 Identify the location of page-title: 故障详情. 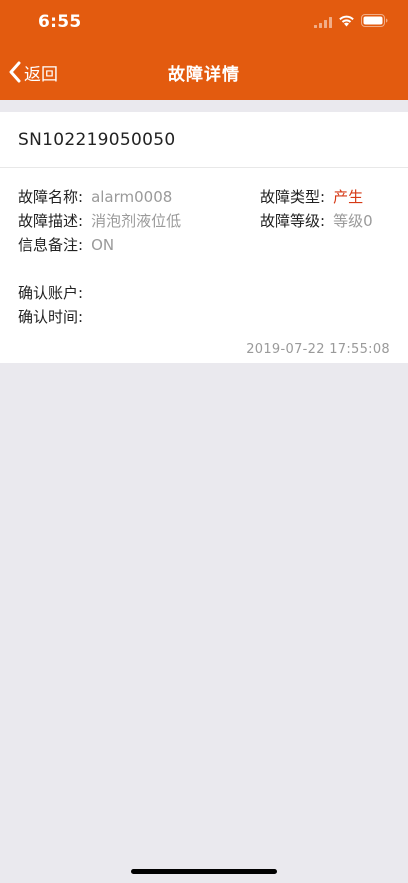
(204, 75).